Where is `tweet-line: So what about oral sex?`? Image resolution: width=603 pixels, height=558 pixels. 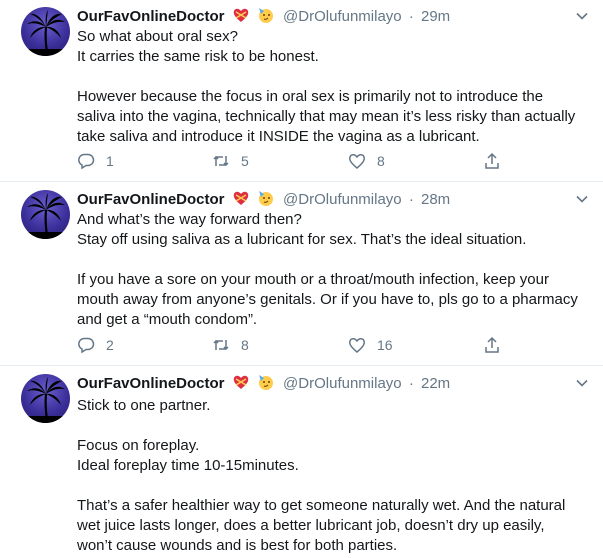 tweet-line: So what about oral sex? is located at coordinates (157, 36).